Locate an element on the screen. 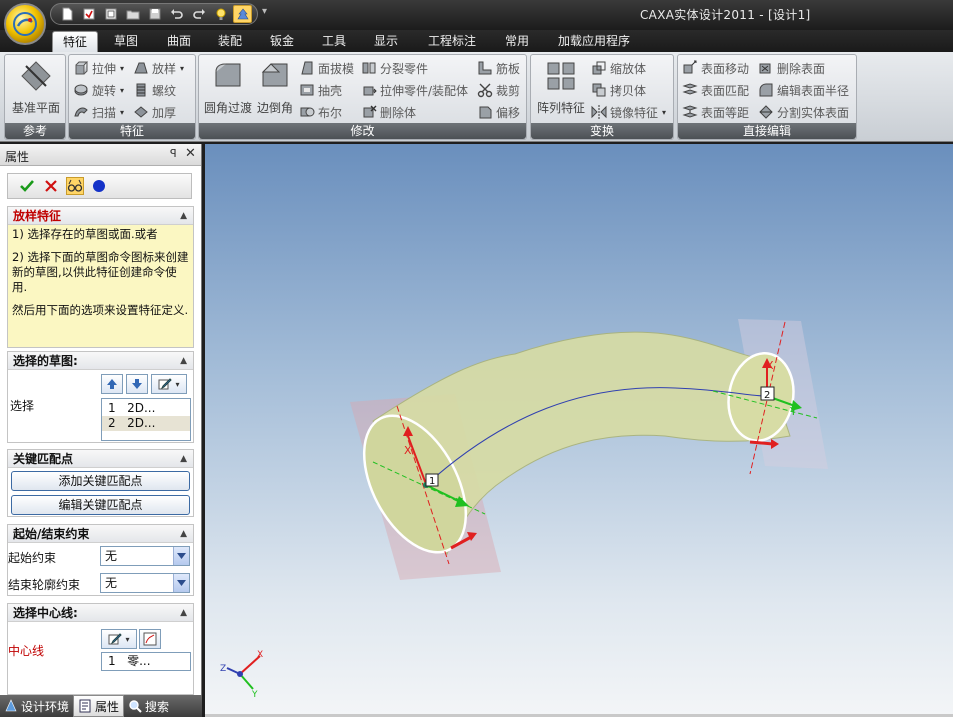 The width and height of the screenshot is (953, 717). scale-icon is located at coordinates (599, 68).